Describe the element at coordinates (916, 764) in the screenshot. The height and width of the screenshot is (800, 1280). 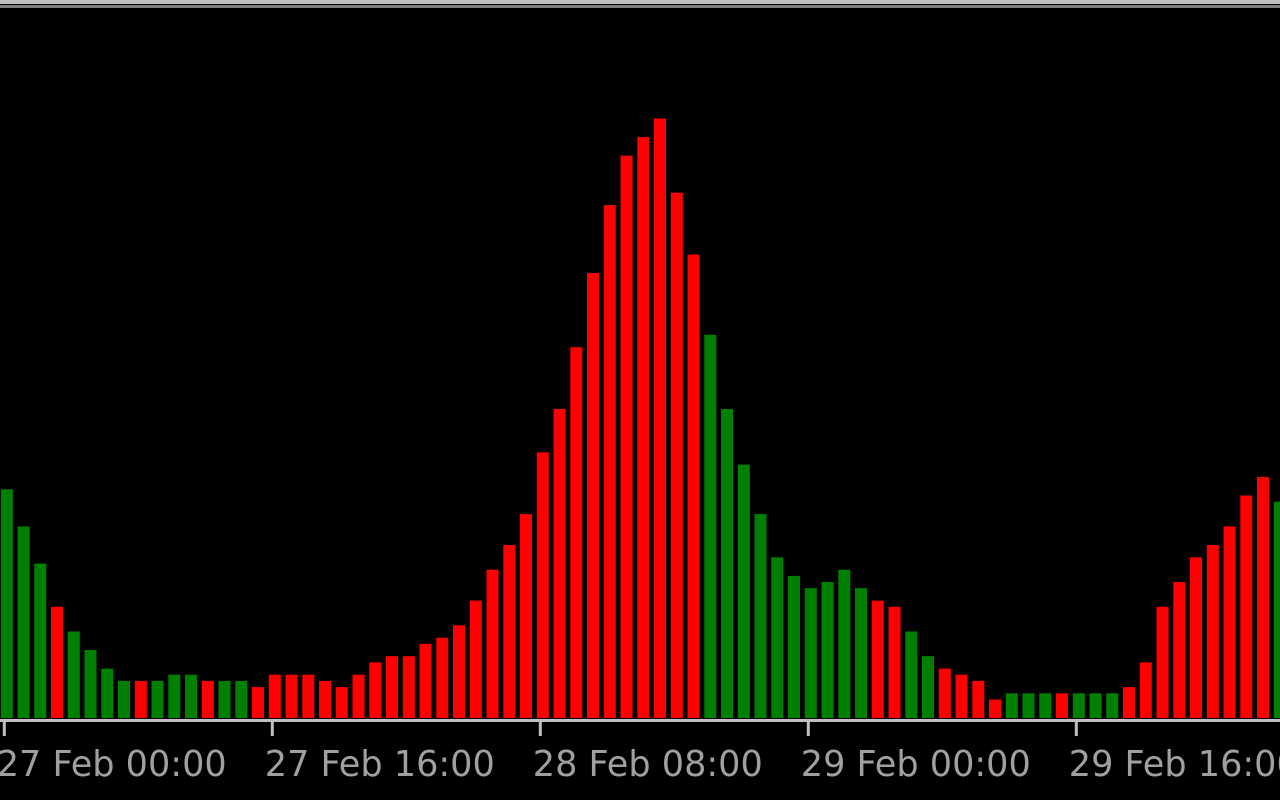
I see `x-tick-label: 29 Feb 00:00` at that location.